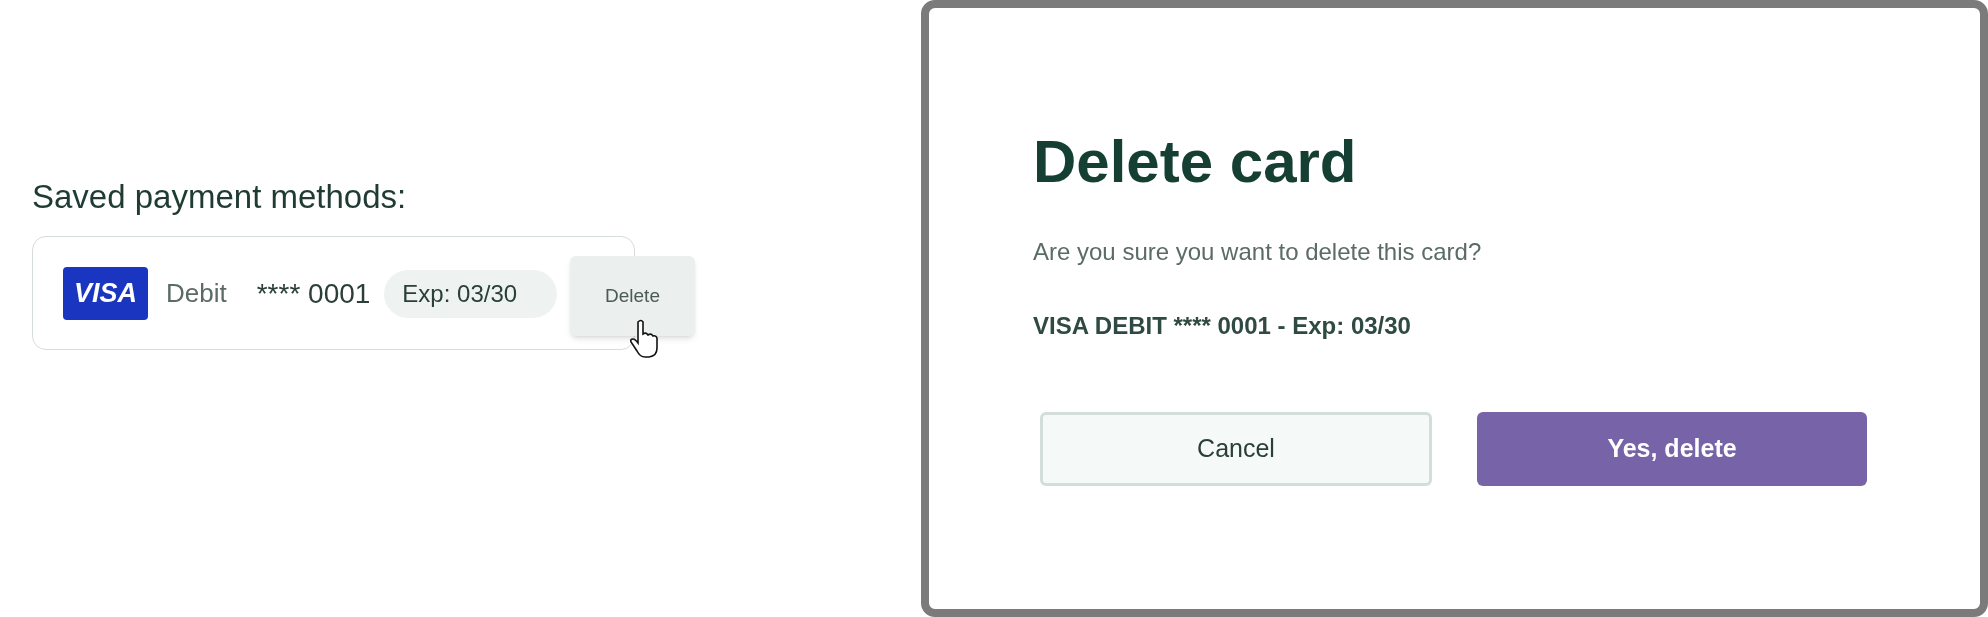 The image size is (1988, 617). I want to click on cancel-button: Cancel, so click(1236, 449).